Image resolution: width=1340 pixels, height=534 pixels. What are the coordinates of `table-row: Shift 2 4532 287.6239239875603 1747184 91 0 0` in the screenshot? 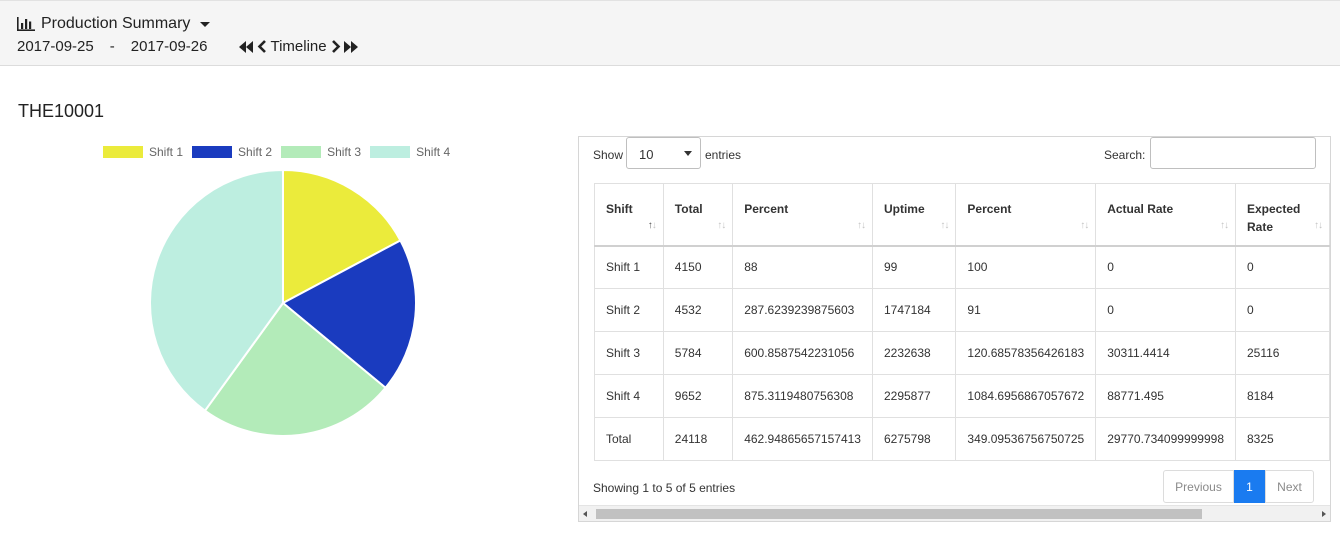 It's located at (962, 310).